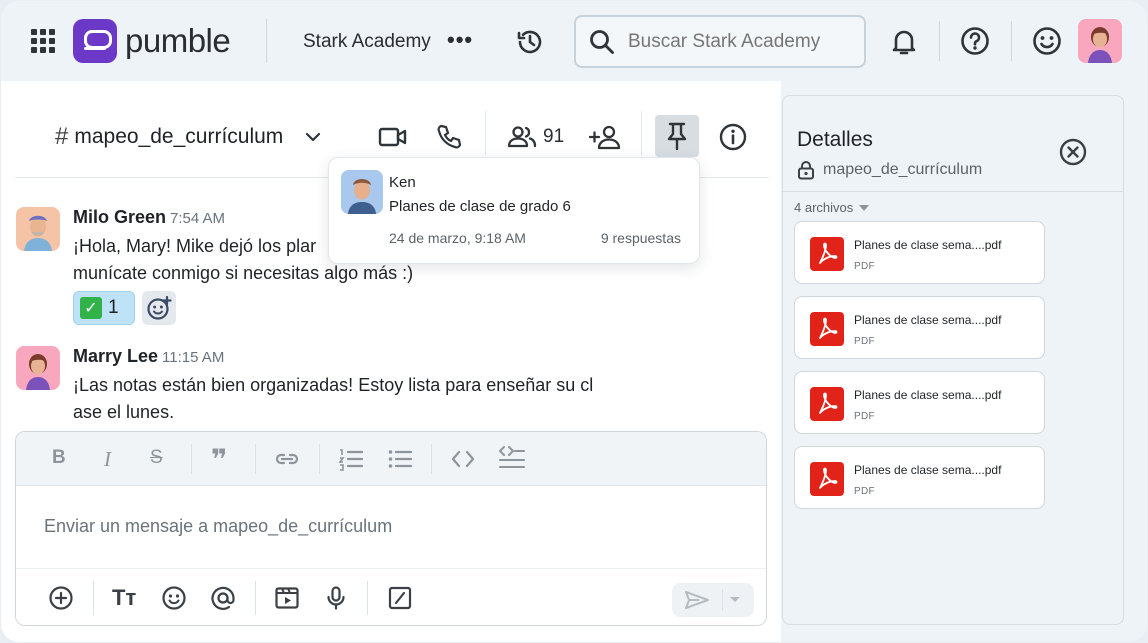 This screenshot has height=643, width=1148. What do you see at coordinates (107, 459) in the screenshot?
I see `italic-icon: I` at bounding box center [107, 459].